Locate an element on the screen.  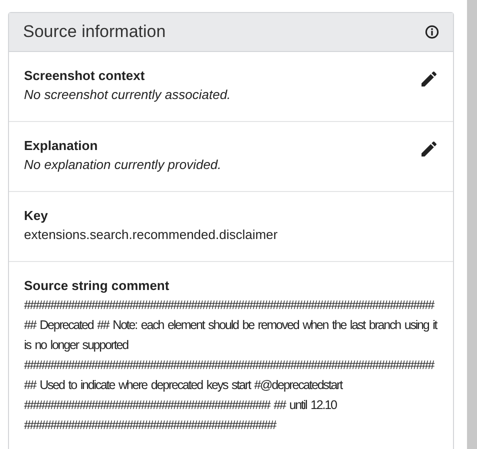
panel-title: Source information is located at coordinates (94, 32).